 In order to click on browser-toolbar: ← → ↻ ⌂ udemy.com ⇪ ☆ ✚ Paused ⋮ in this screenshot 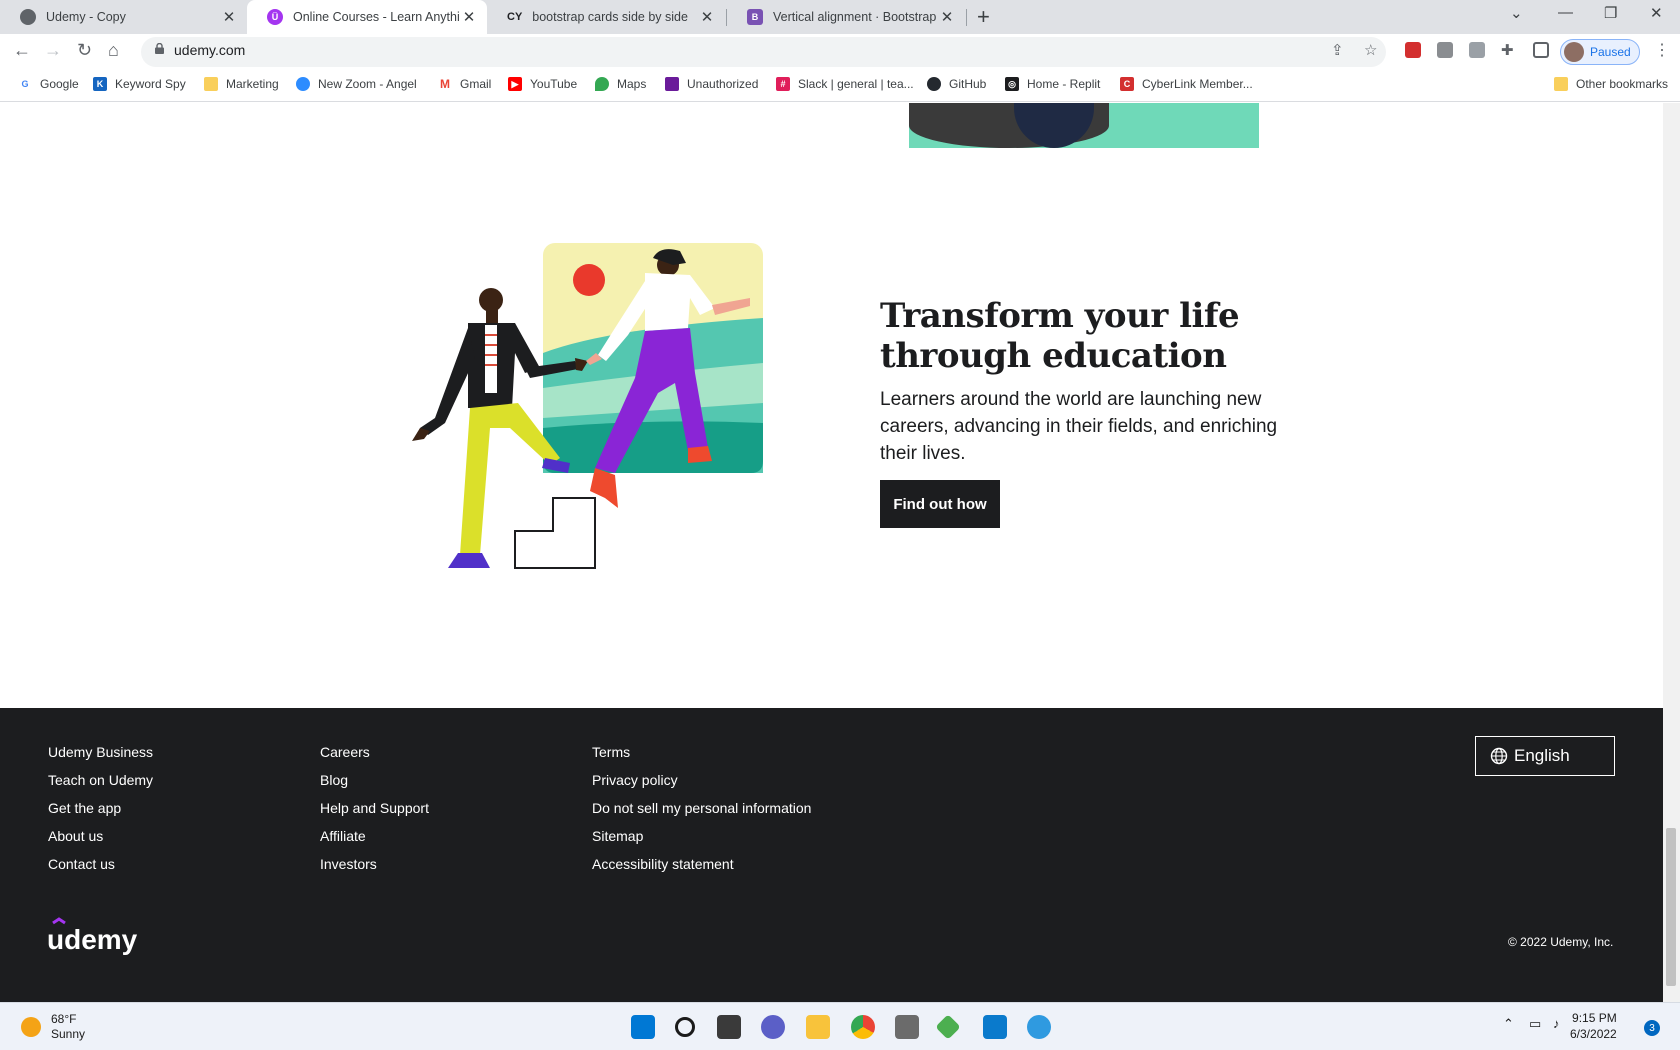, I will do `click(840, 52)`.